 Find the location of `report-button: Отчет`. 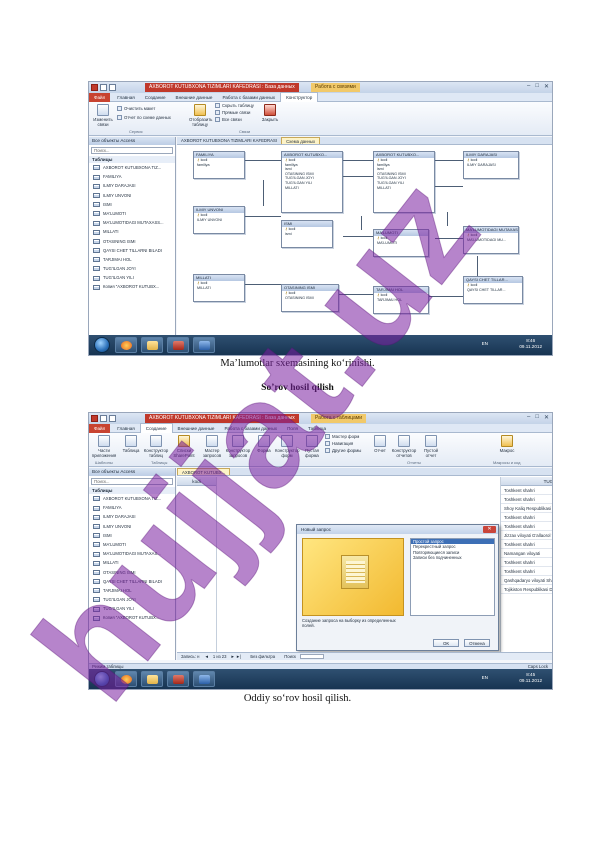

report-button: Отчет is located at coordinates (380, 444).